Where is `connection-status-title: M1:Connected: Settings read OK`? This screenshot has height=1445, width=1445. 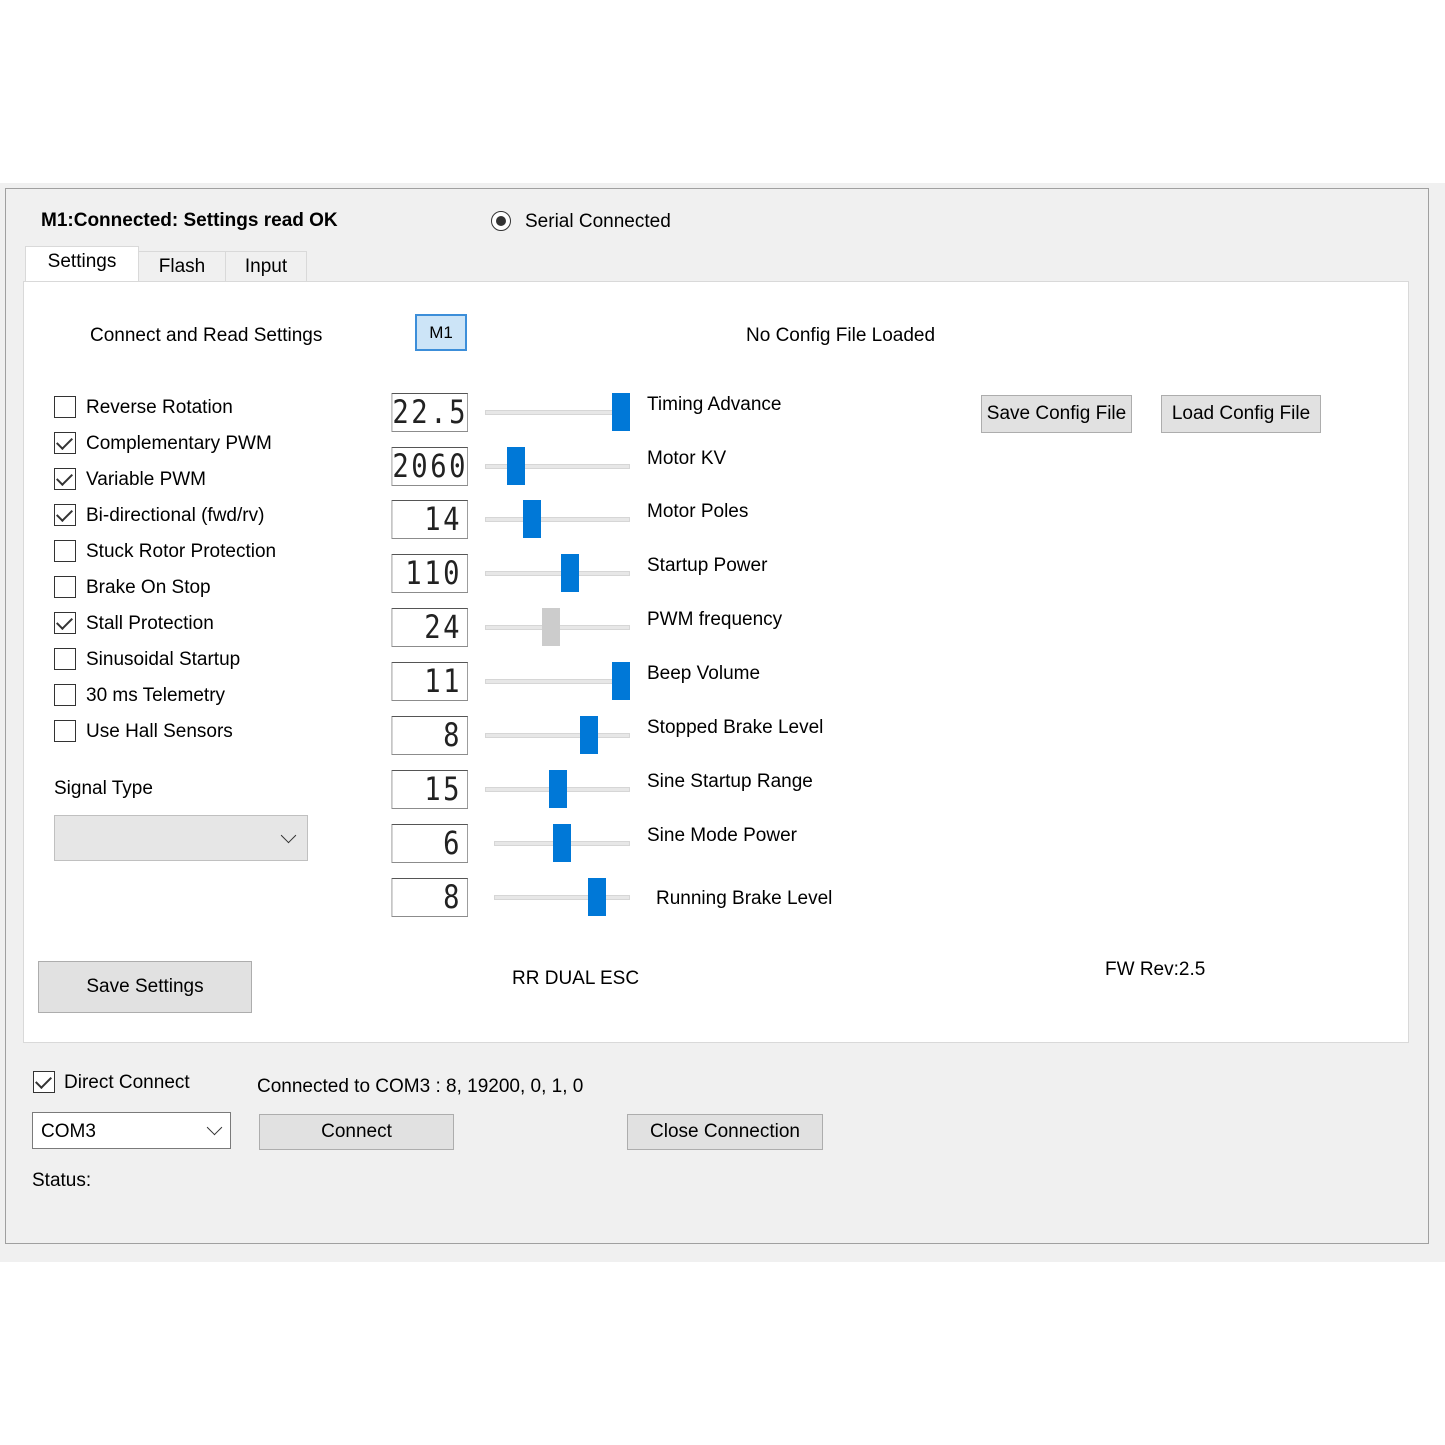
connection-status-title: M1:Connected: Settings read OK is located at coordinates (189, 220).